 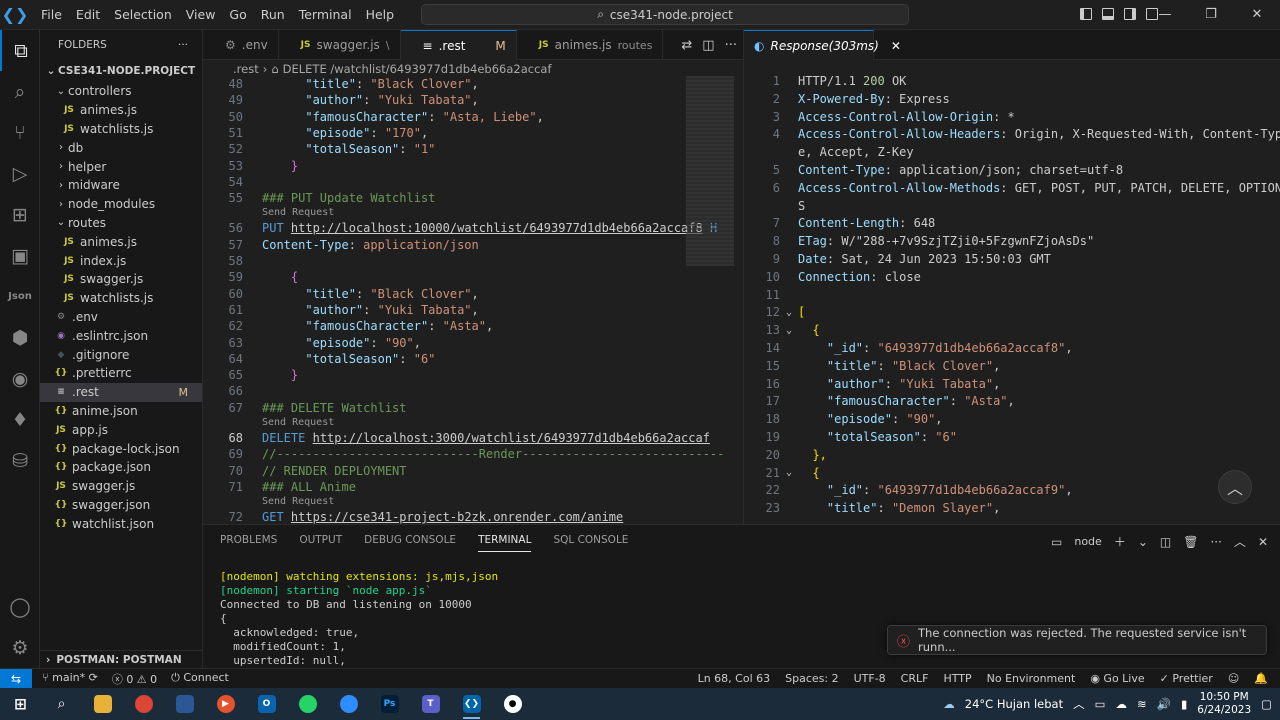 I want to click on code-line: 49 "author": "Yuki Tabata",, so click(x=341, y=100).